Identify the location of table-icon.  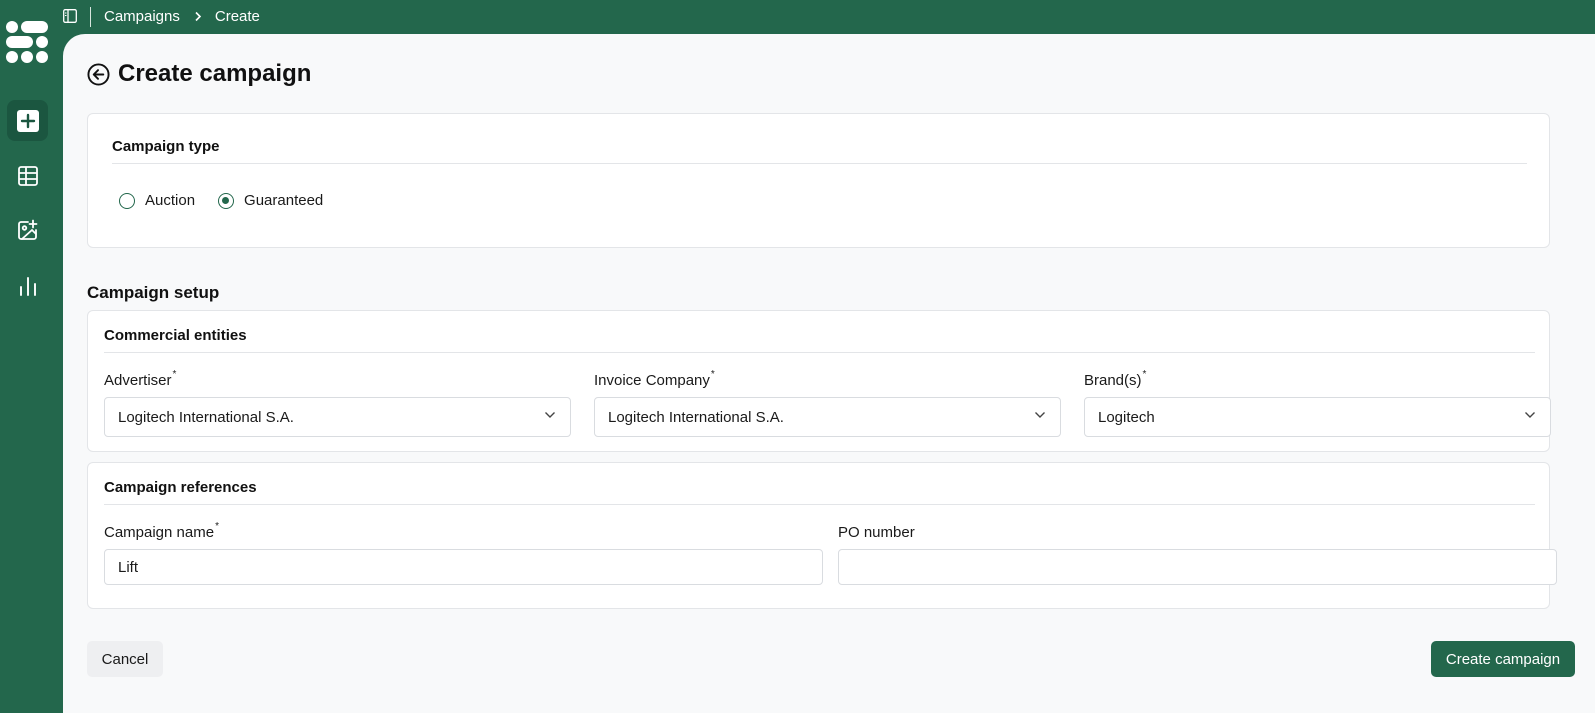
(27, 175).